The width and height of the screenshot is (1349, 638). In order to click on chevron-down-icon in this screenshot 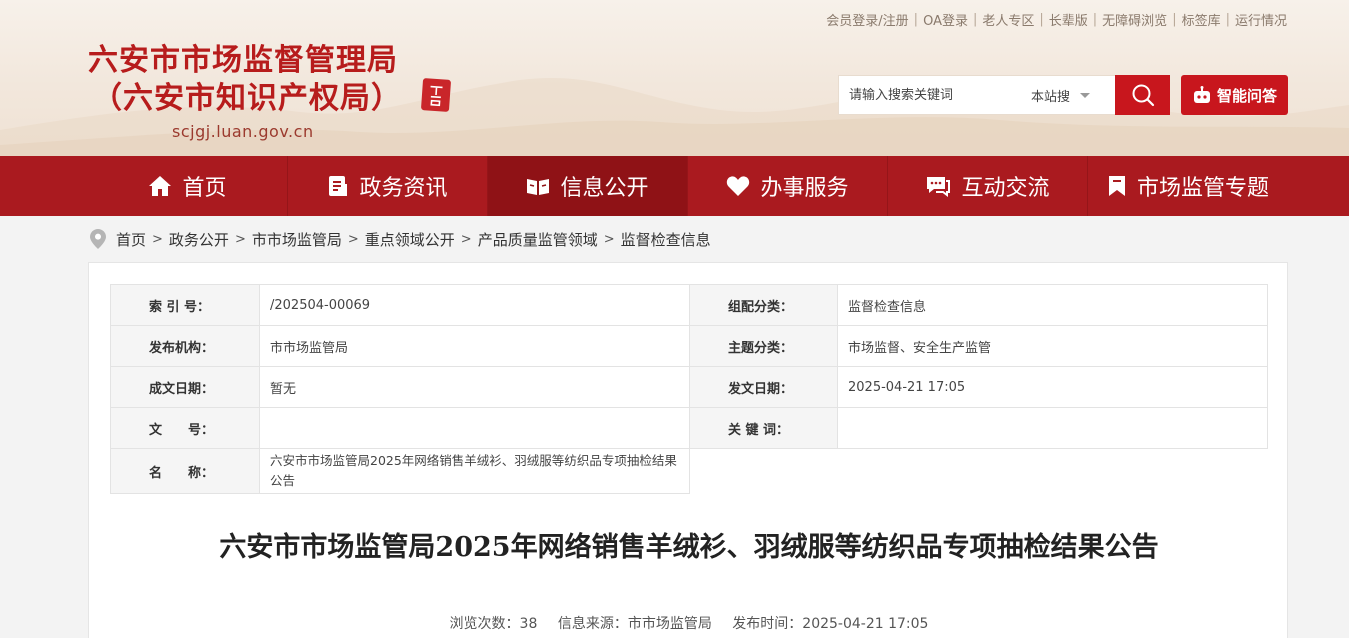, I will do `click(1085, 95)`.